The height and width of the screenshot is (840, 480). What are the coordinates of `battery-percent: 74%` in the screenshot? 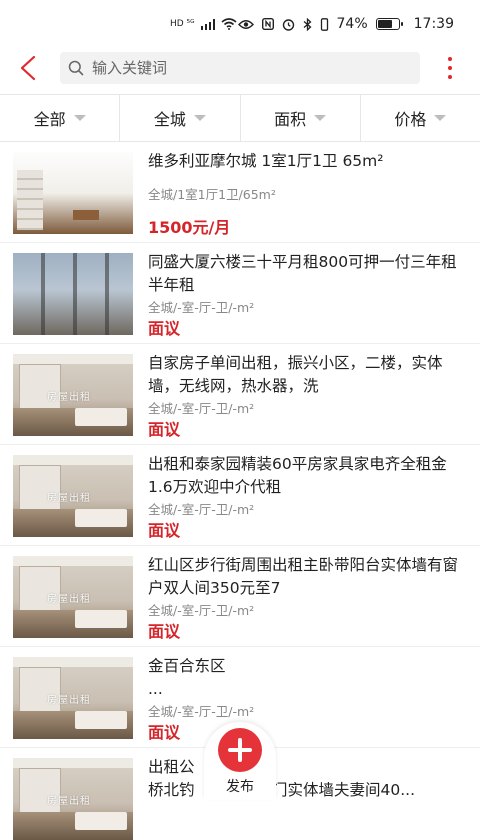 It's located at (352, 24).